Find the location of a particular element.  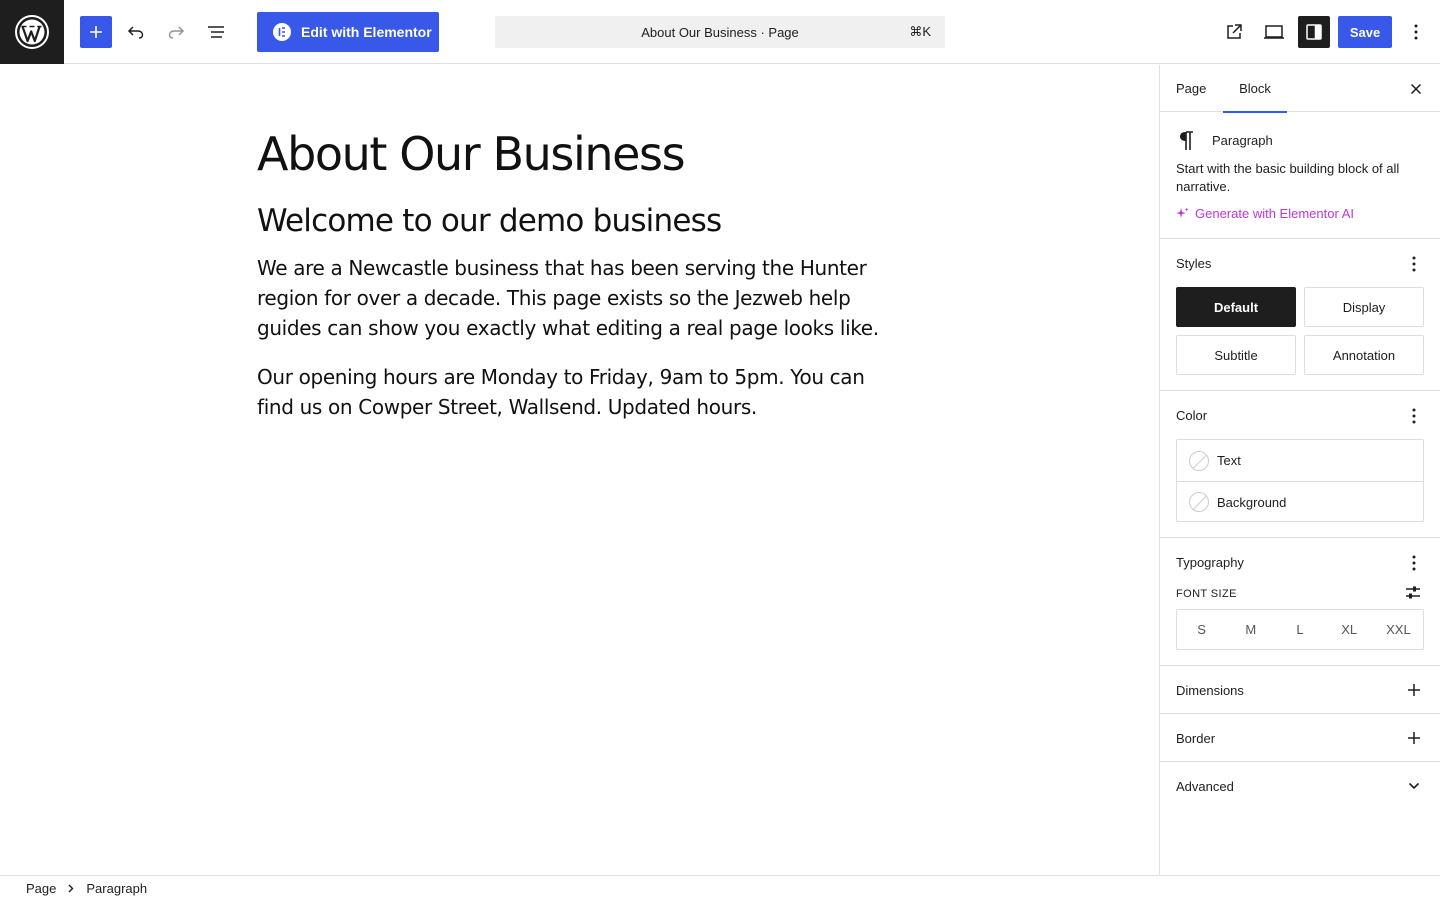

font-size-xxl-option: XXL is located at coordinates (1398, 629).